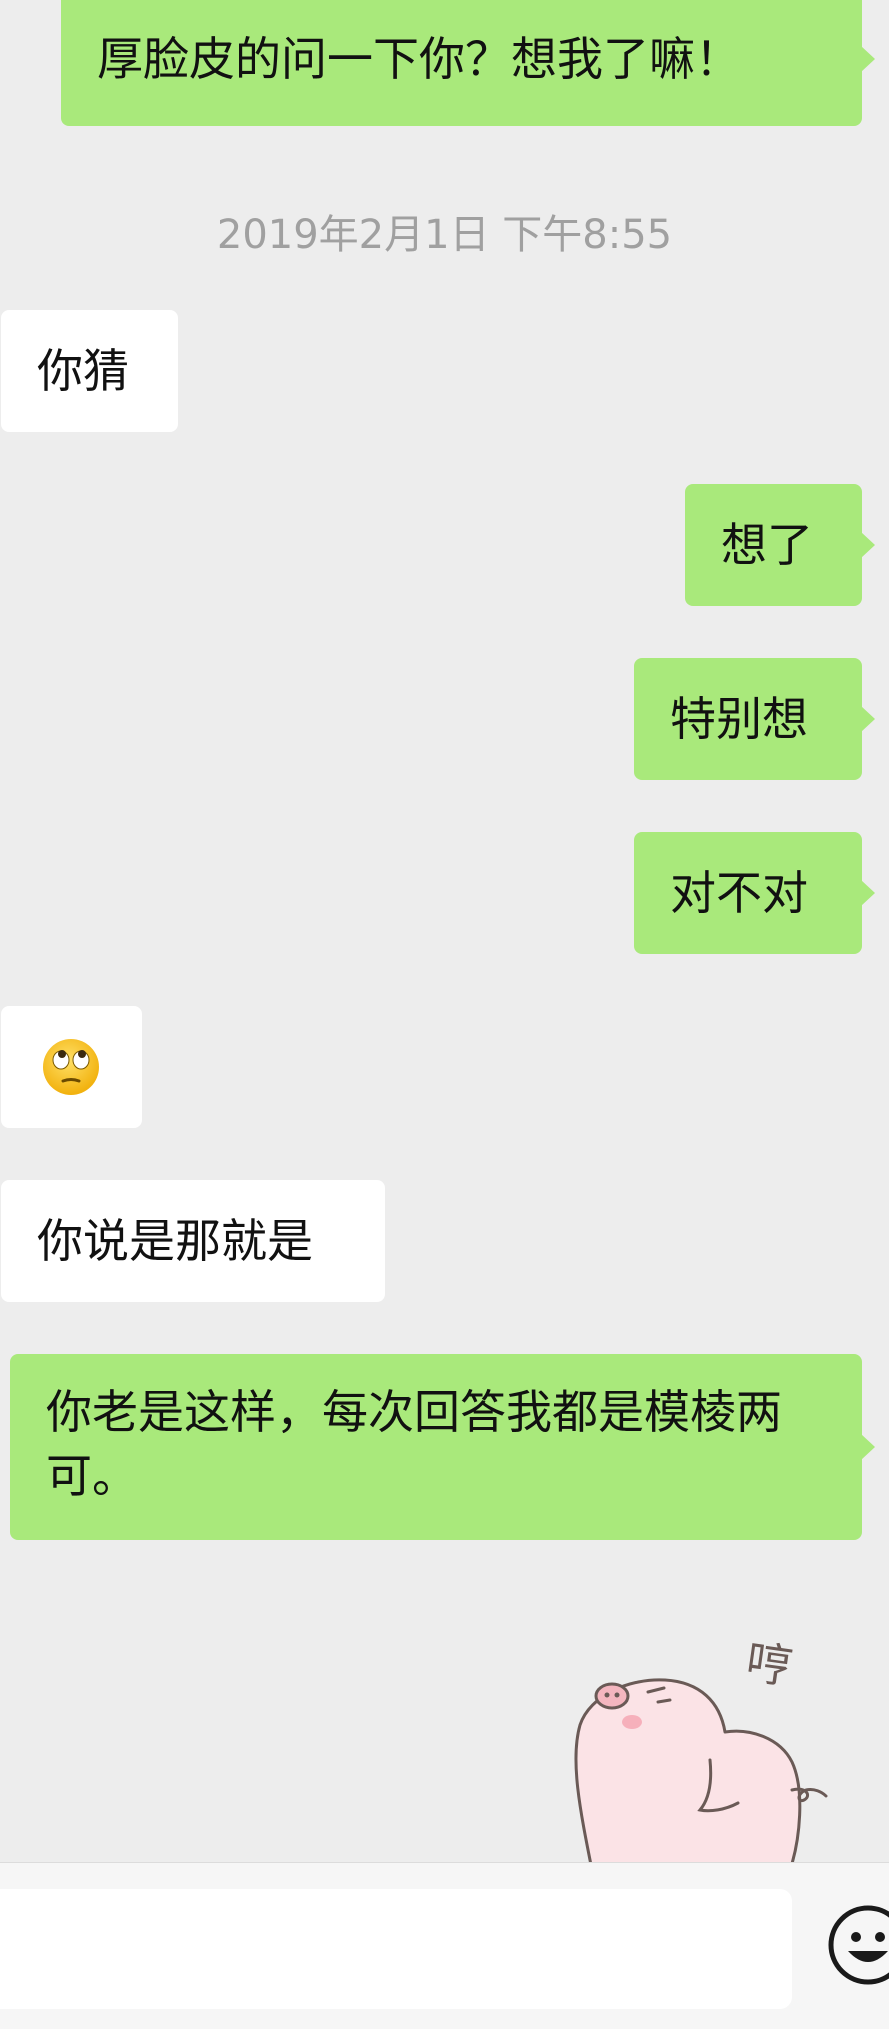  Describe the element at coordinates (175, 1241) in the screenshot. I see `message-text: 你说是那就是` at that location.